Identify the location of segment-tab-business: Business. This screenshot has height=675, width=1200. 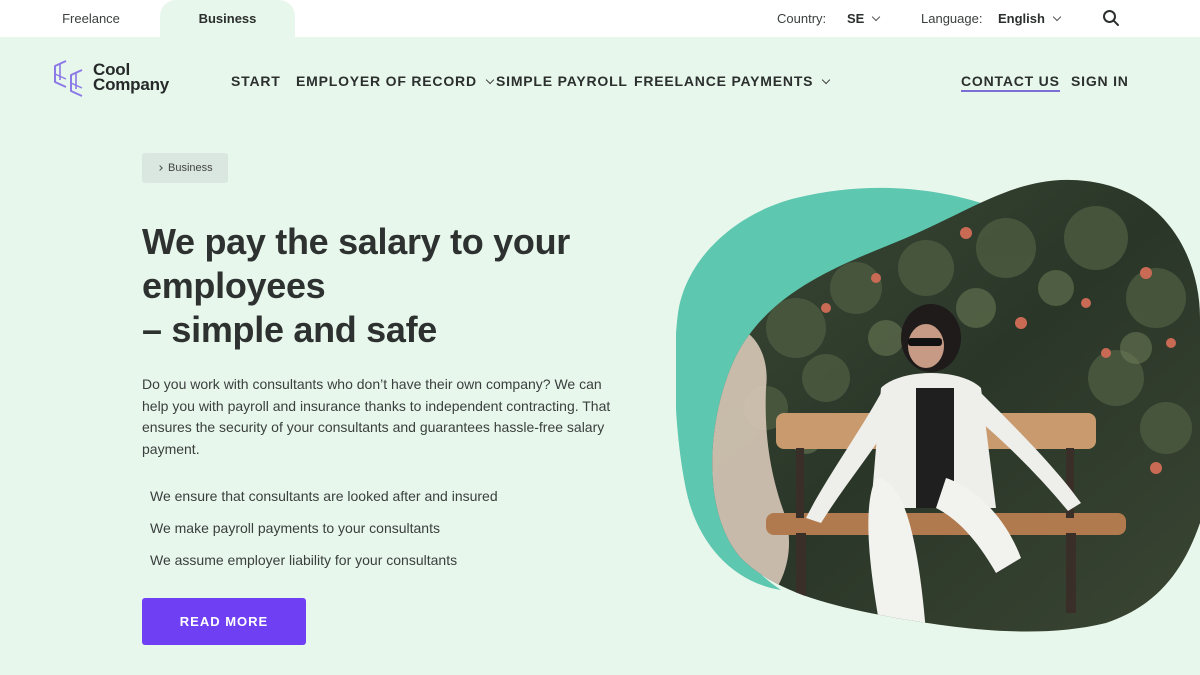
(227, 18).